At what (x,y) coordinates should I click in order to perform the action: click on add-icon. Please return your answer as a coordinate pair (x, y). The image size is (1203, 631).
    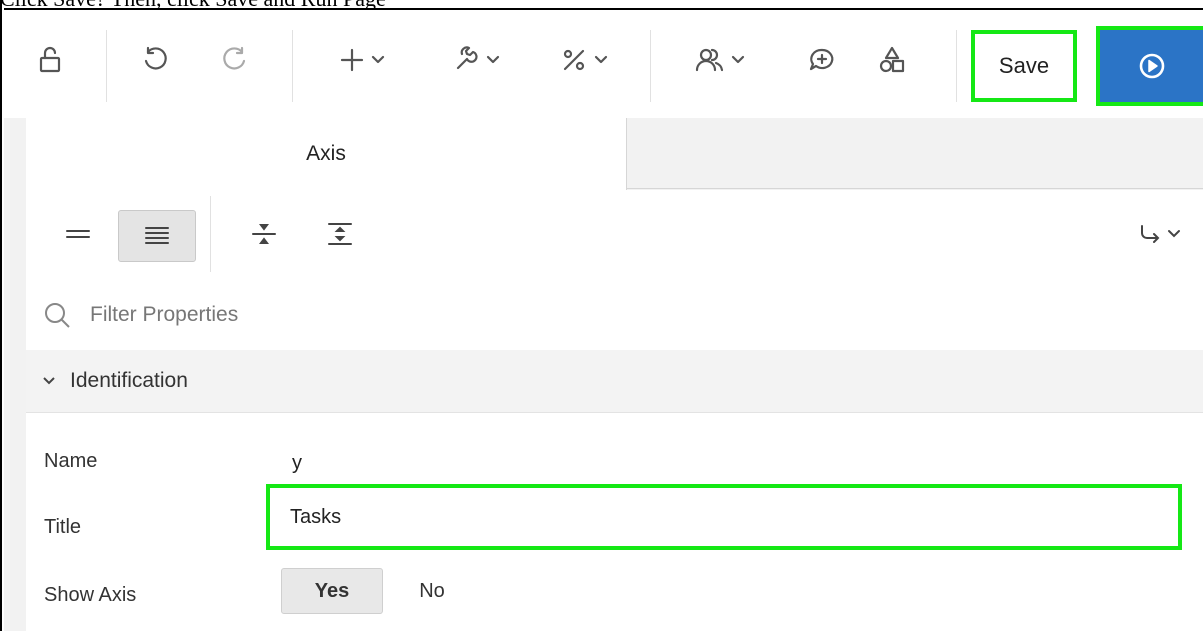
    Looking at the image, I should click on (352, 60).